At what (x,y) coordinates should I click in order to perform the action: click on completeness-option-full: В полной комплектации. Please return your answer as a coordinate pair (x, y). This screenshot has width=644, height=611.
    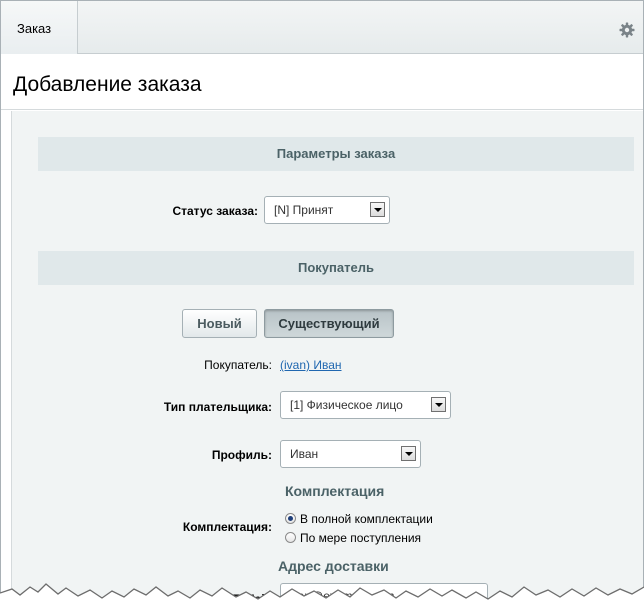
    Looking at the image, I should click on (359, 519).